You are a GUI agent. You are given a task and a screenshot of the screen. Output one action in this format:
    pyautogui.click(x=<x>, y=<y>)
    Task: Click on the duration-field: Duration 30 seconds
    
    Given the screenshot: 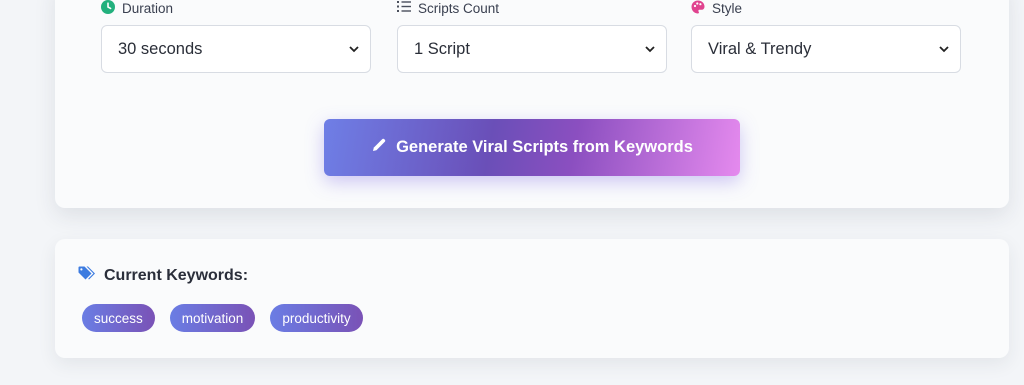 What is the action you would take?
    pyautogui.click(x=236, y=36)
    